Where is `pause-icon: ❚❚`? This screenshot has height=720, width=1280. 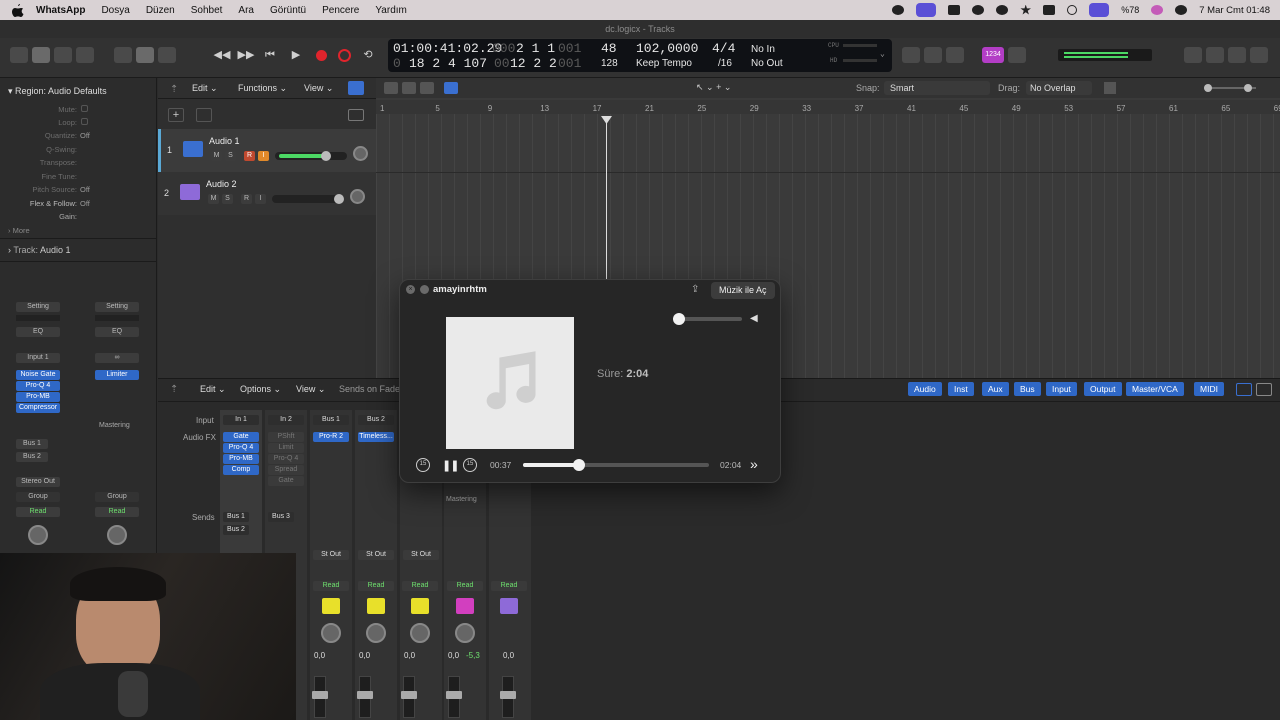 pause-icon: ❚❚ is located at coordinates (450, 465).